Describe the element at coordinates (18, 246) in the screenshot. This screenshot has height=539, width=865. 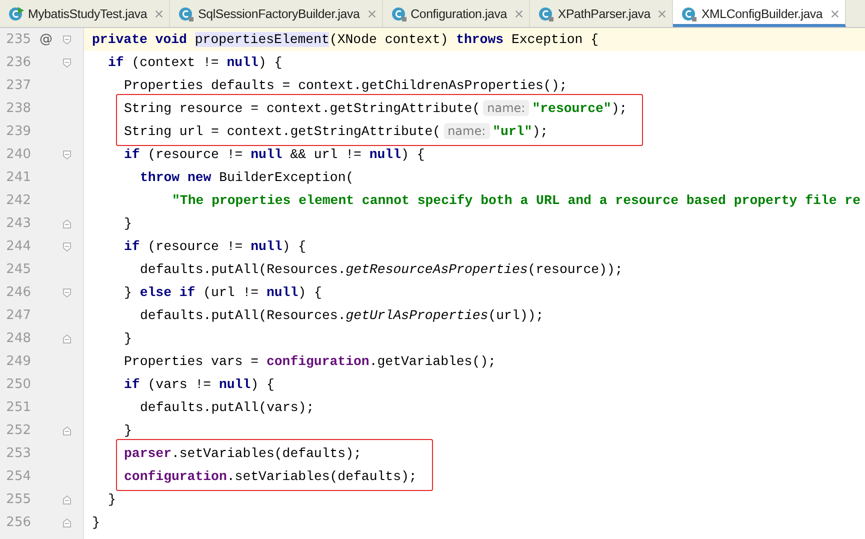
I see `line-number: 244` at that location.